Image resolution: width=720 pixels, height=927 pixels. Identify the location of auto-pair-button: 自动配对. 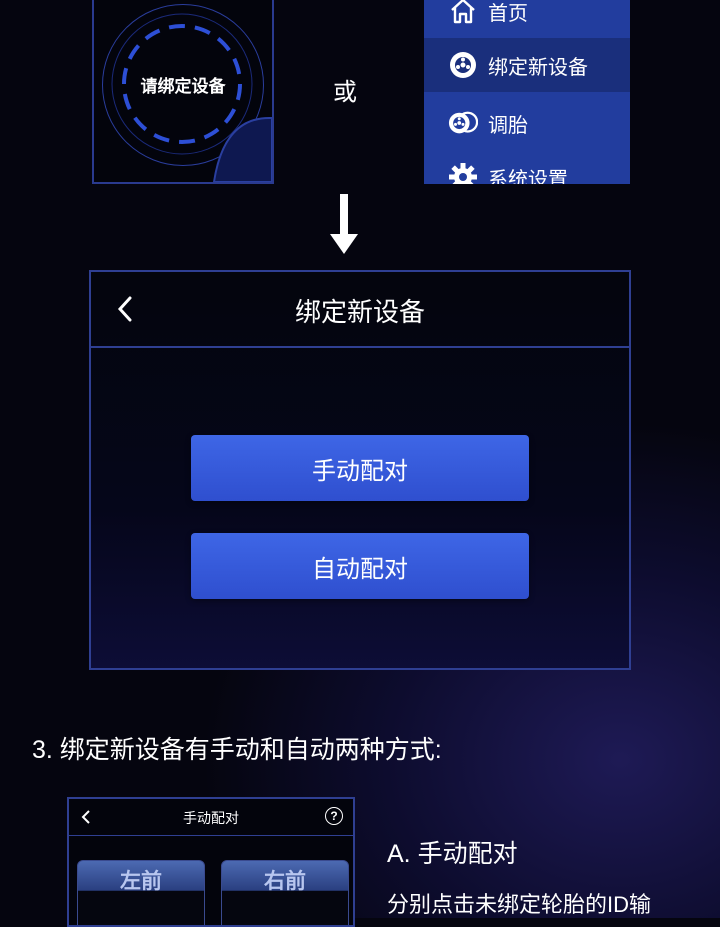
(360, 566).